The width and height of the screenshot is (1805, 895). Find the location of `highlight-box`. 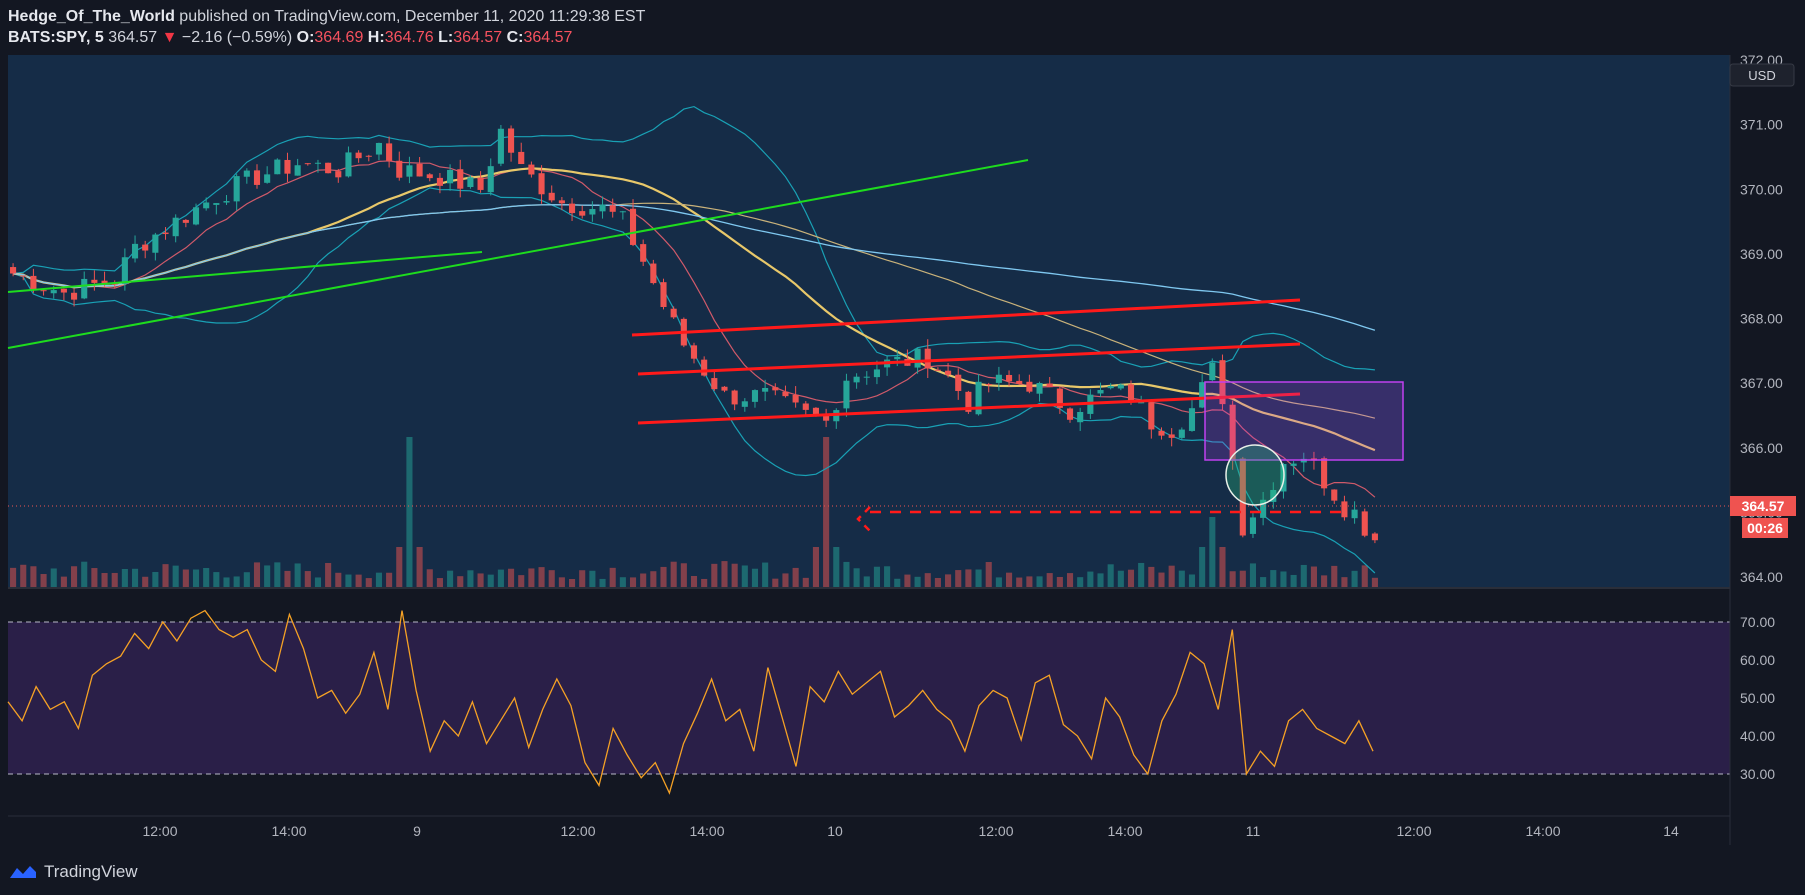

highlight-box is located at coordinates (1304, 421).